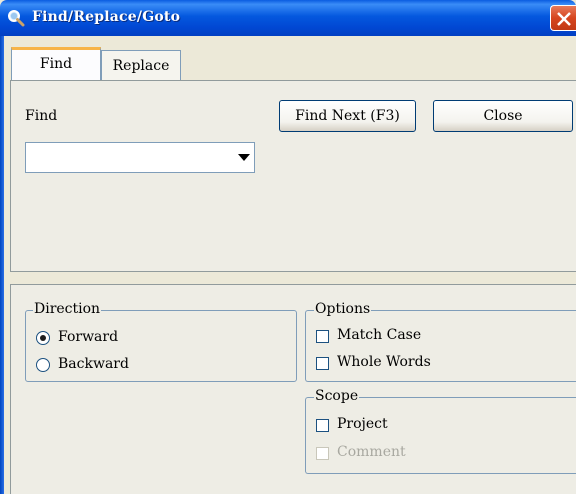 This screenshot has width=576, height=494. I want to click on options-legend: Options, so click(343, 309).